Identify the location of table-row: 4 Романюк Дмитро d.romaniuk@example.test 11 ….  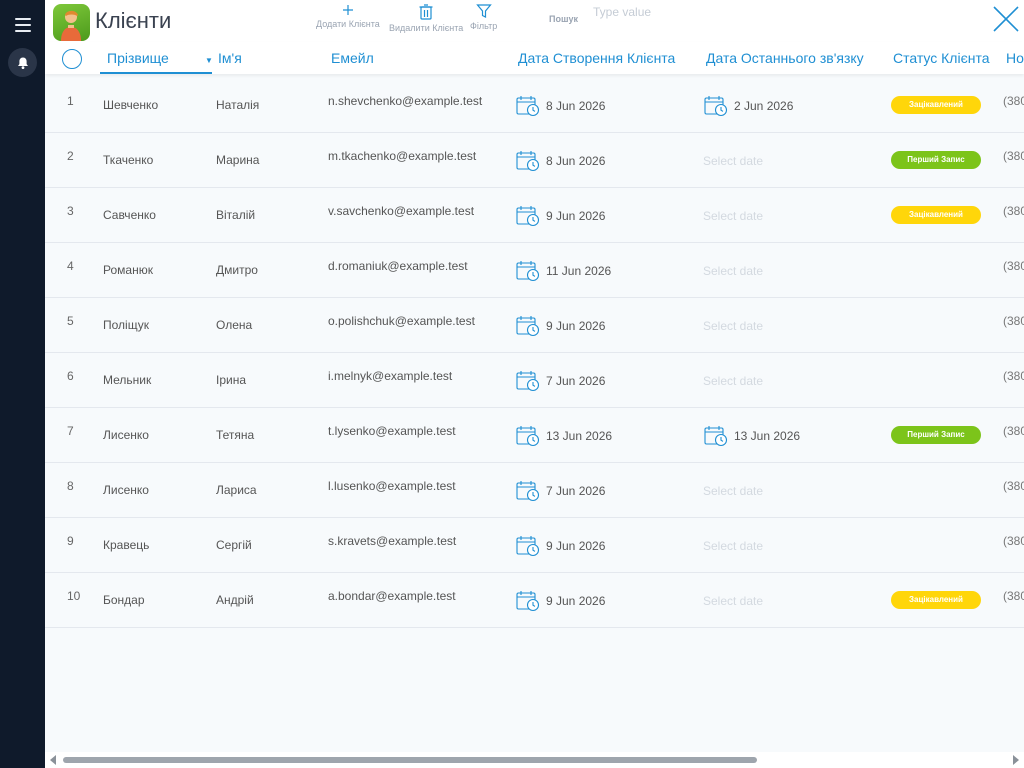
(534, 270).